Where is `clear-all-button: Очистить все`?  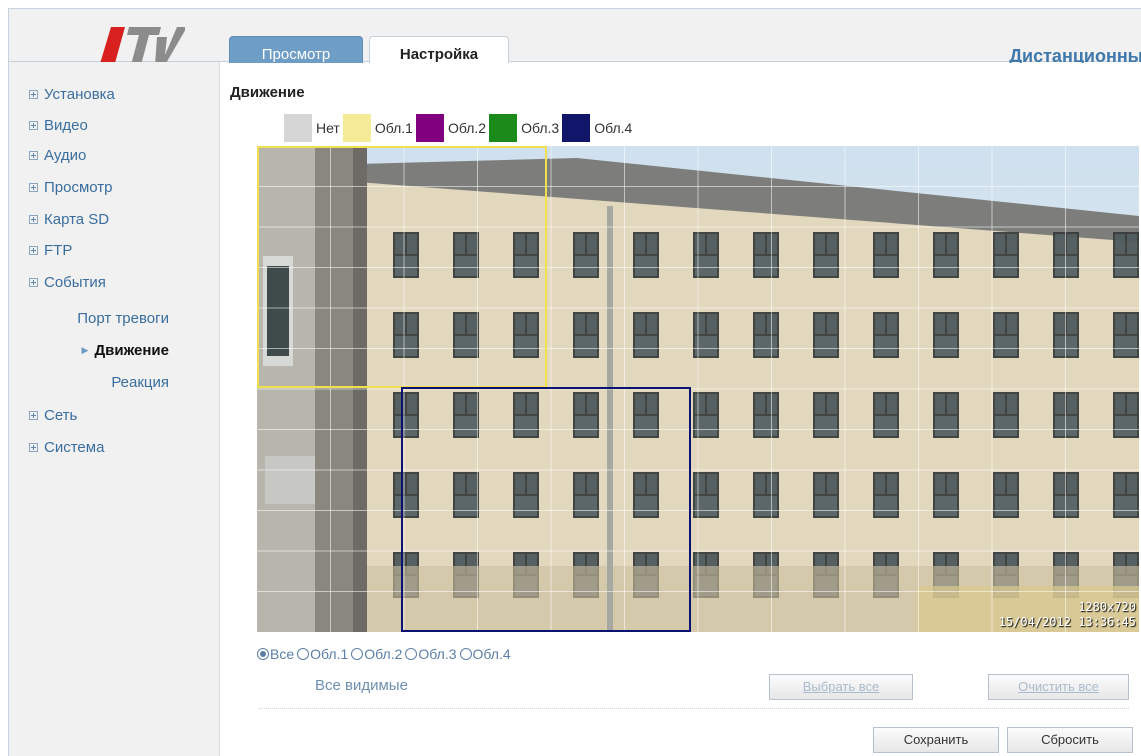 clear-all-button: Очистить все is located at coordinates (1058, 687).